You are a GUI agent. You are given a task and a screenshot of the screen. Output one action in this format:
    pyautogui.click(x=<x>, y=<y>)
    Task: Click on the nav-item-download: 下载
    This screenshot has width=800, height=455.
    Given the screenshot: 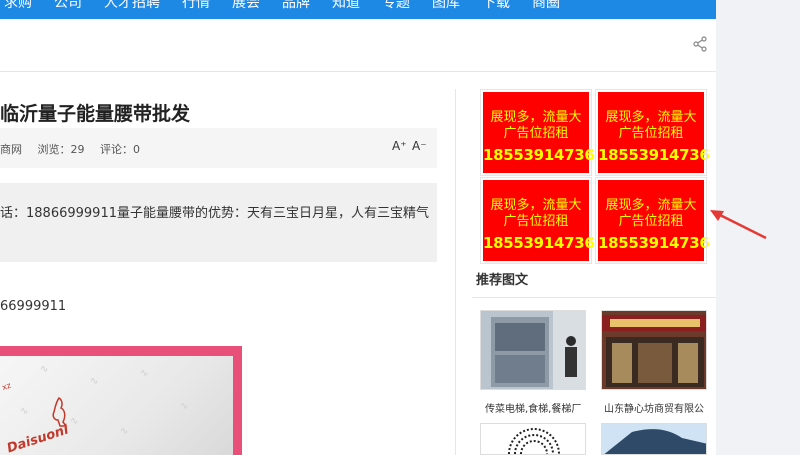 What is the action you would take?
    pyautogui.click(x=496, y=6)
    